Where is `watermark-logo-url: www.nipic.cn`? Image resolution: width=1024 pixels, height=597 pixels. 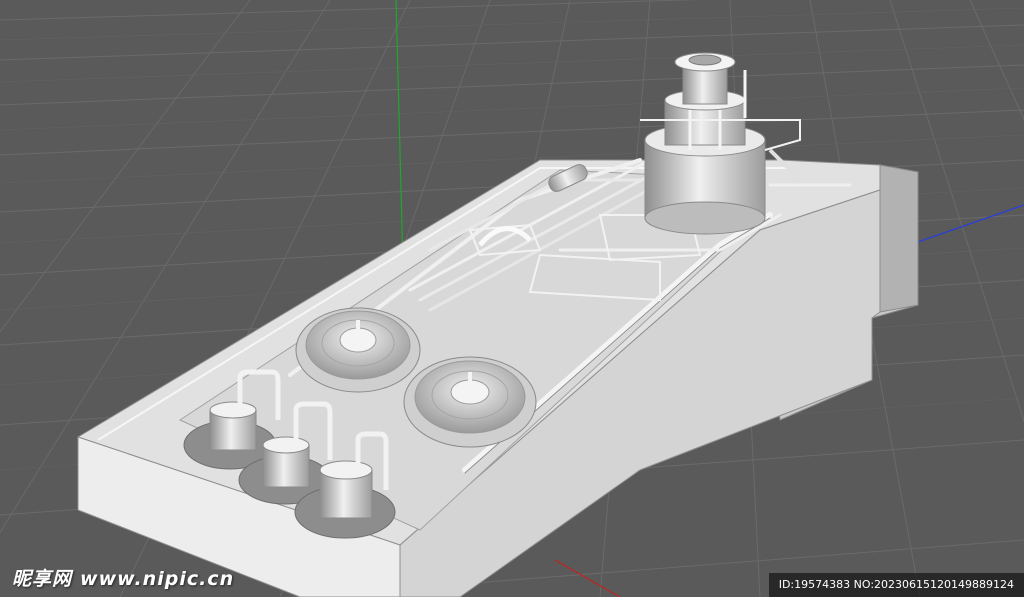
watermark-logo-url: www.nipic.cn is located at coordinates (157, 579).